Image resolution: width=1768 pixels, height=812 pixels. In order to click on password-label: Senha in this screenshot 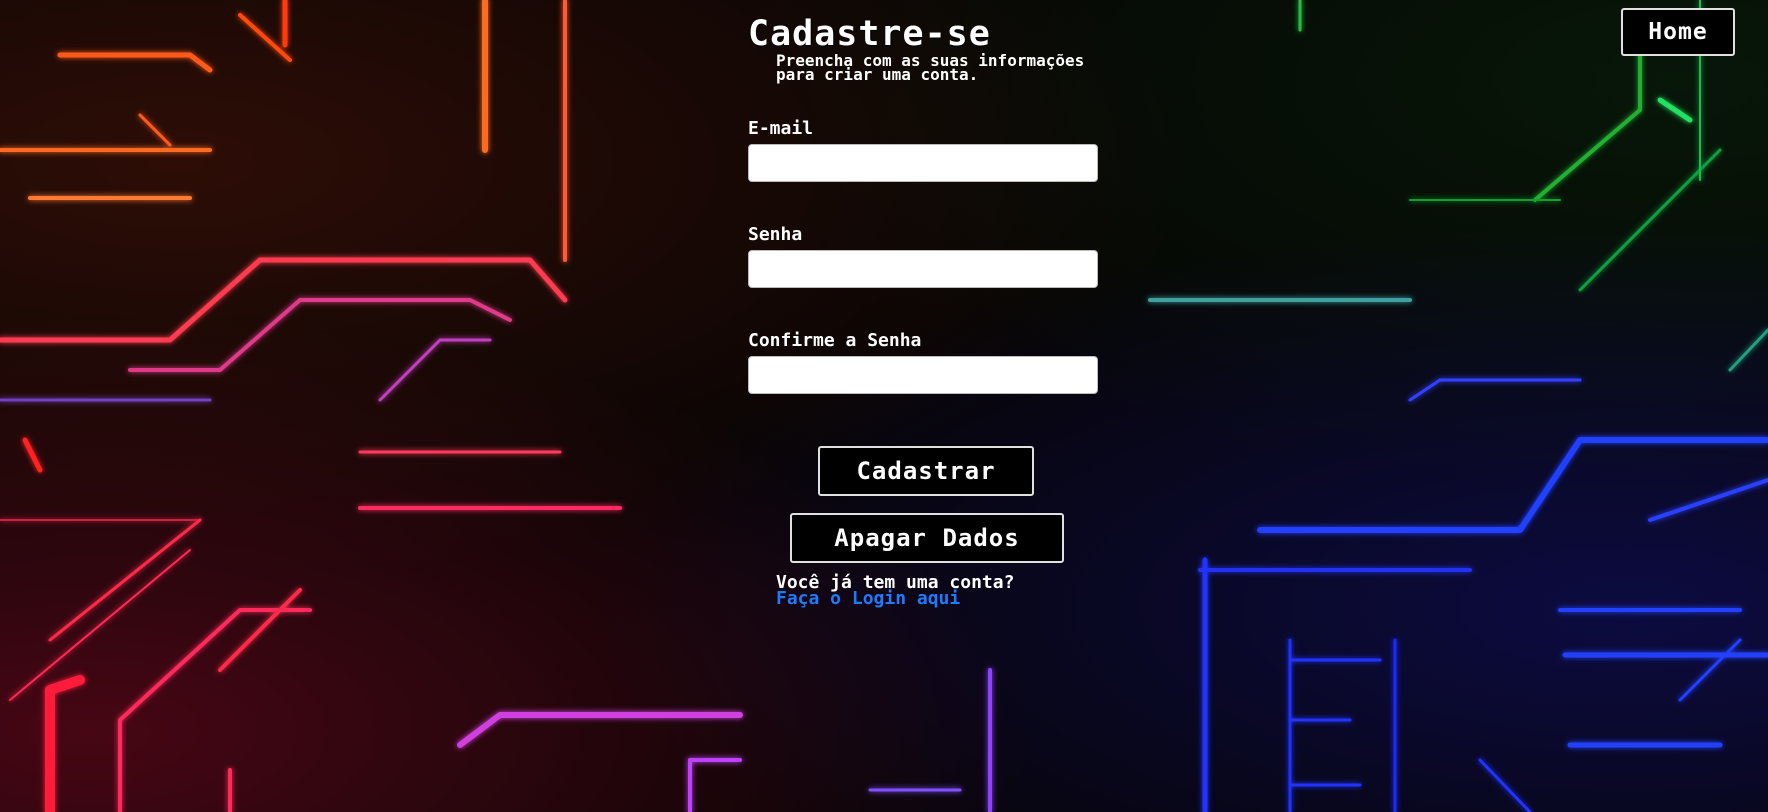, I will do `click(775, 234)`.